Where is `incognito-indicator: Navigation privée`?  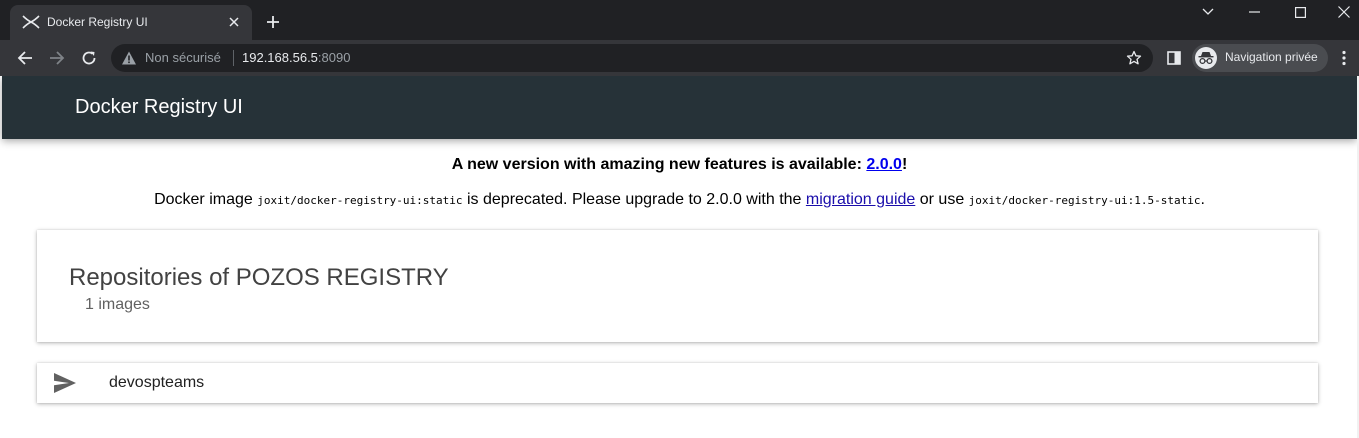 incognito-indicator: Navigation privée is located at coordinates (1260, 58).